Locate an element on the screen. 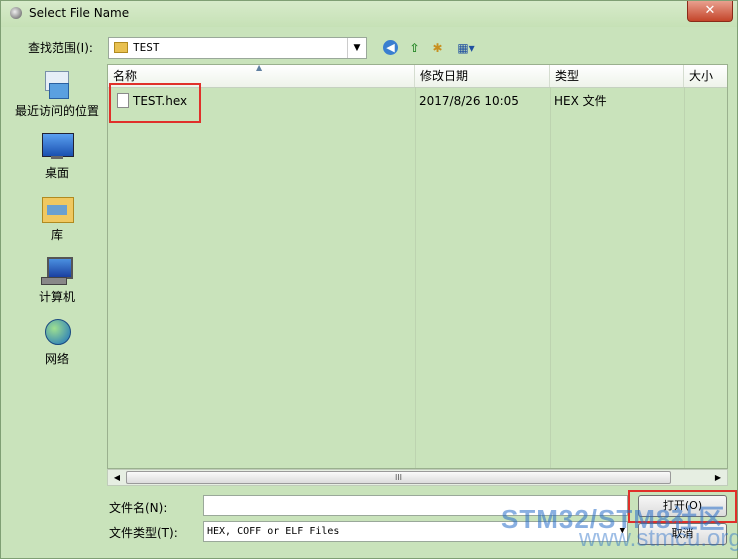 This screenshot has height=559, width=738. view-menu-icon: ▦▾ is located at coordinates (466, 48).